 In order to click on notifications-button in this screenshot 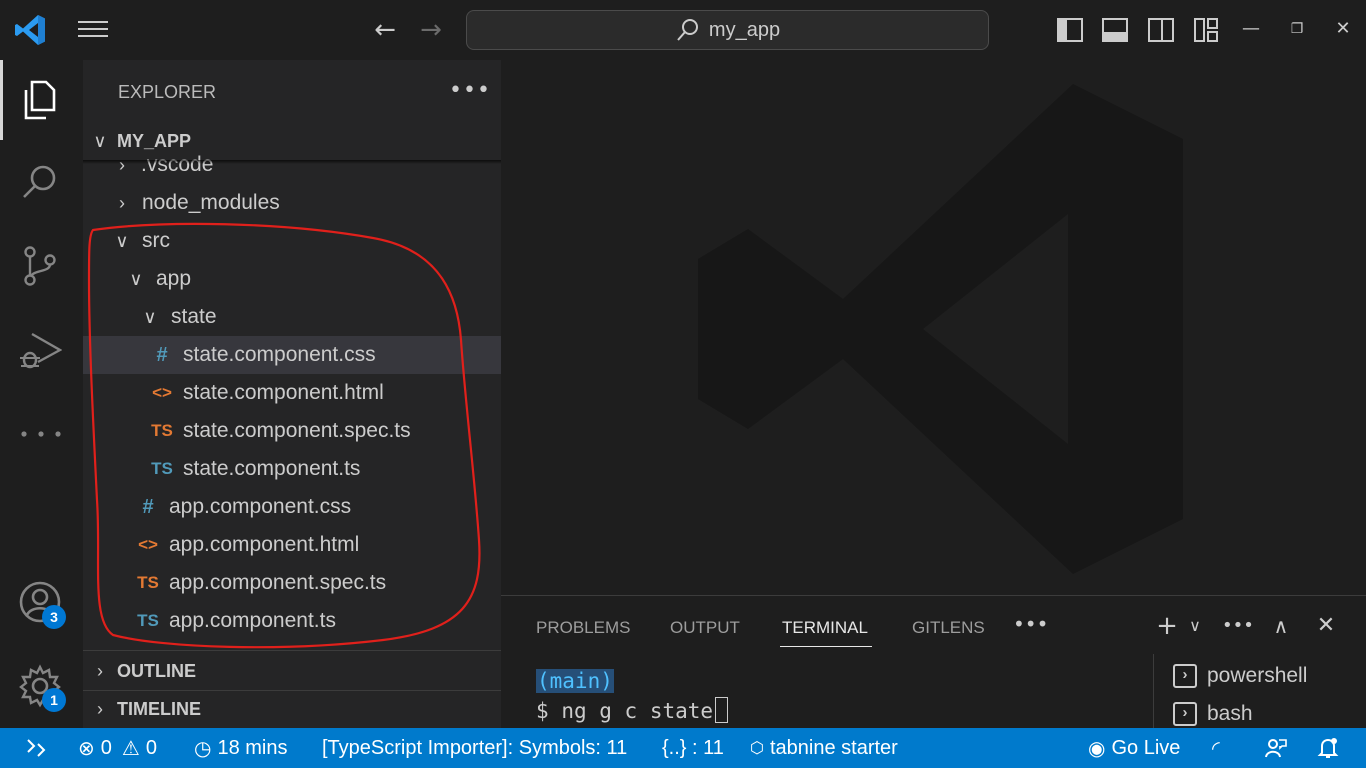, I will do `click(1328, 748)`.